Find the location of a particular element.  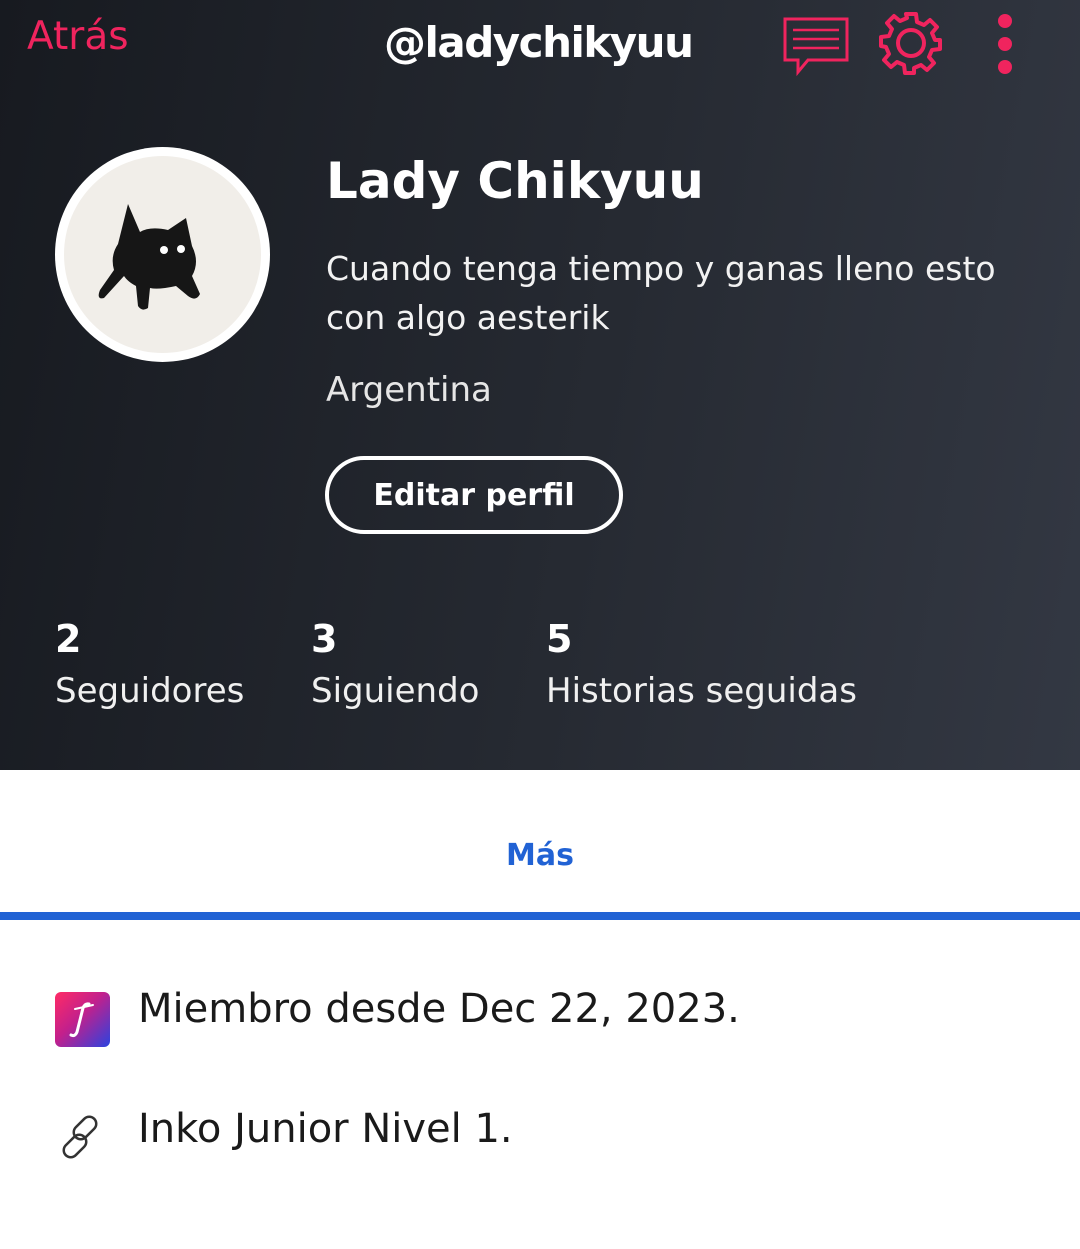

messages-icon is located at coordinates (816, 47).